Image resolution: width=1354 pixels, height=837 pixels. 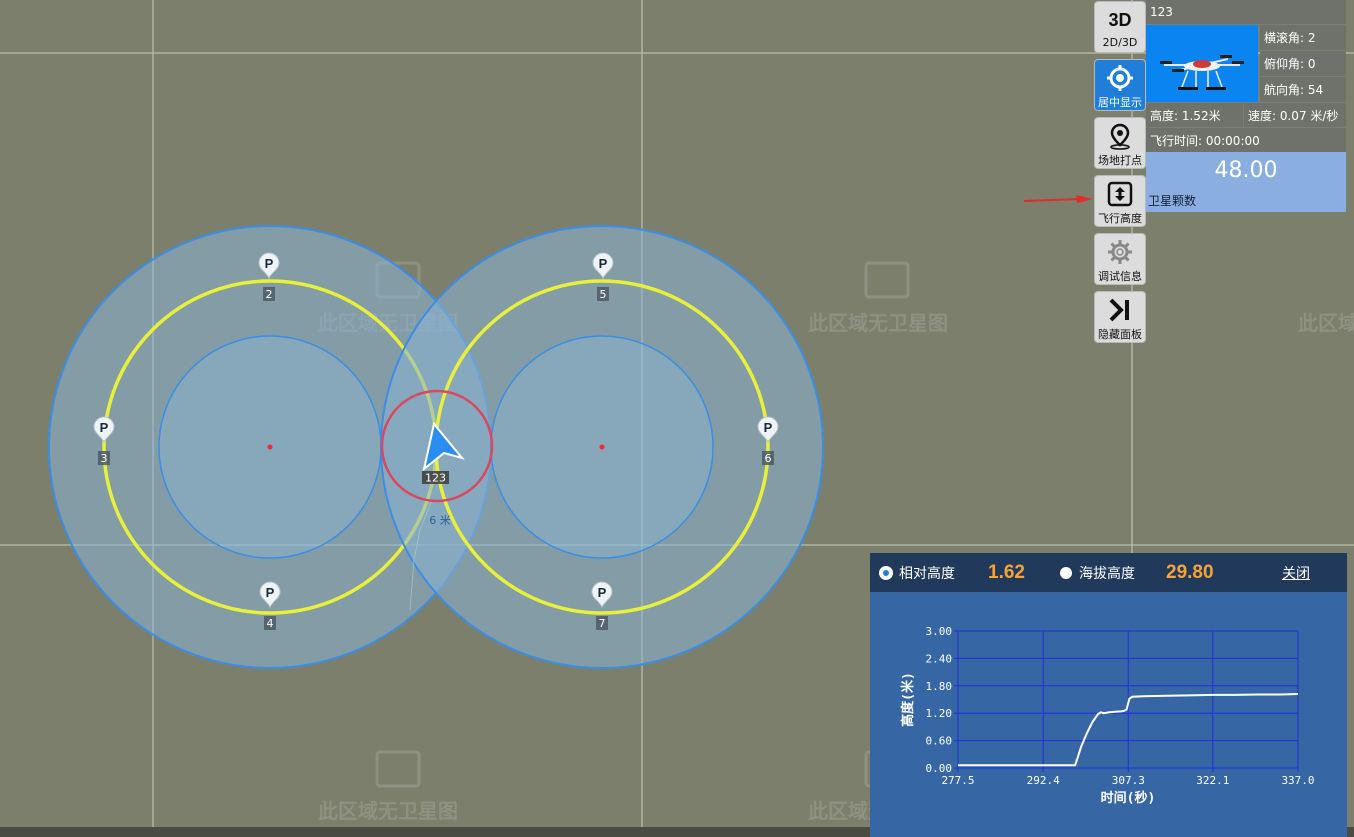 I want to click on chart-grid, so click(x=1126, y=701).